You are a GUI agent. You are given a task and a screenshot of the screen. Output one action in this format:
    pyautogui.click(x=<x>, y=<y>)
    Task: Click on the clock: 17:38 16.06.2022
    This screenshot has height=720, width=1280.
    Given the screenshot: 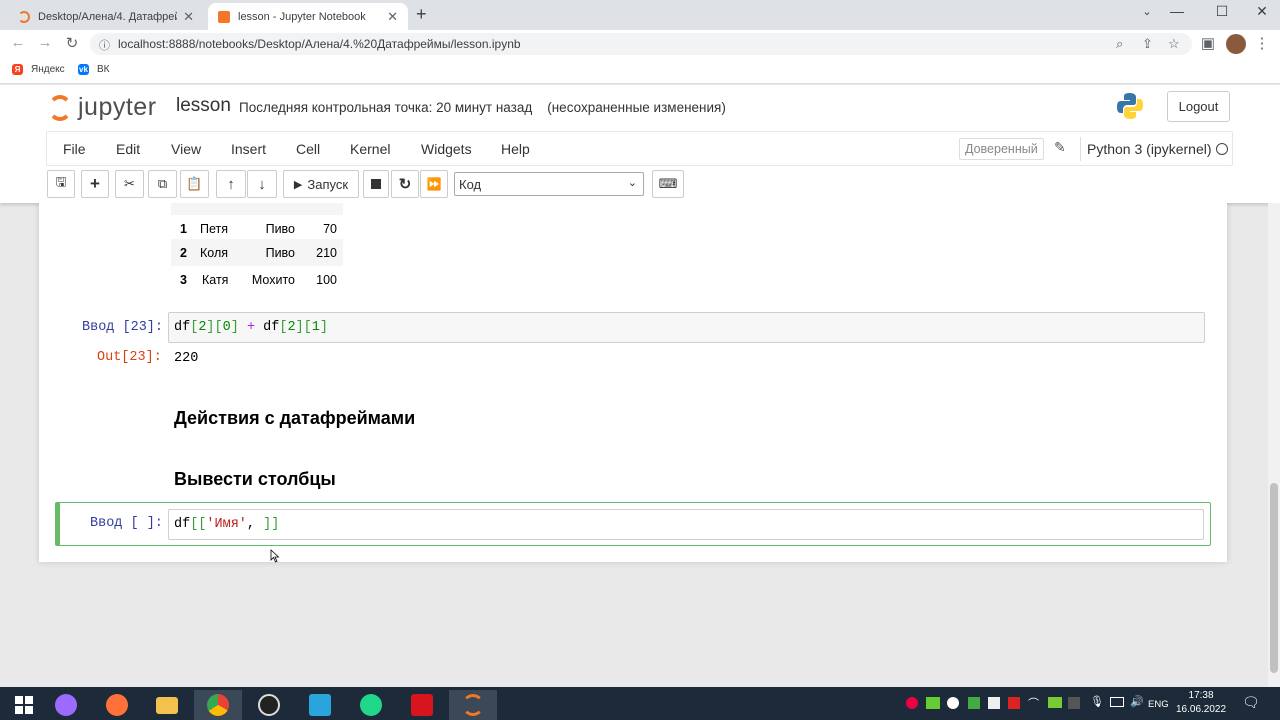 What is the action you would take?
    pyautogui.click(x=1201, y=703)
    